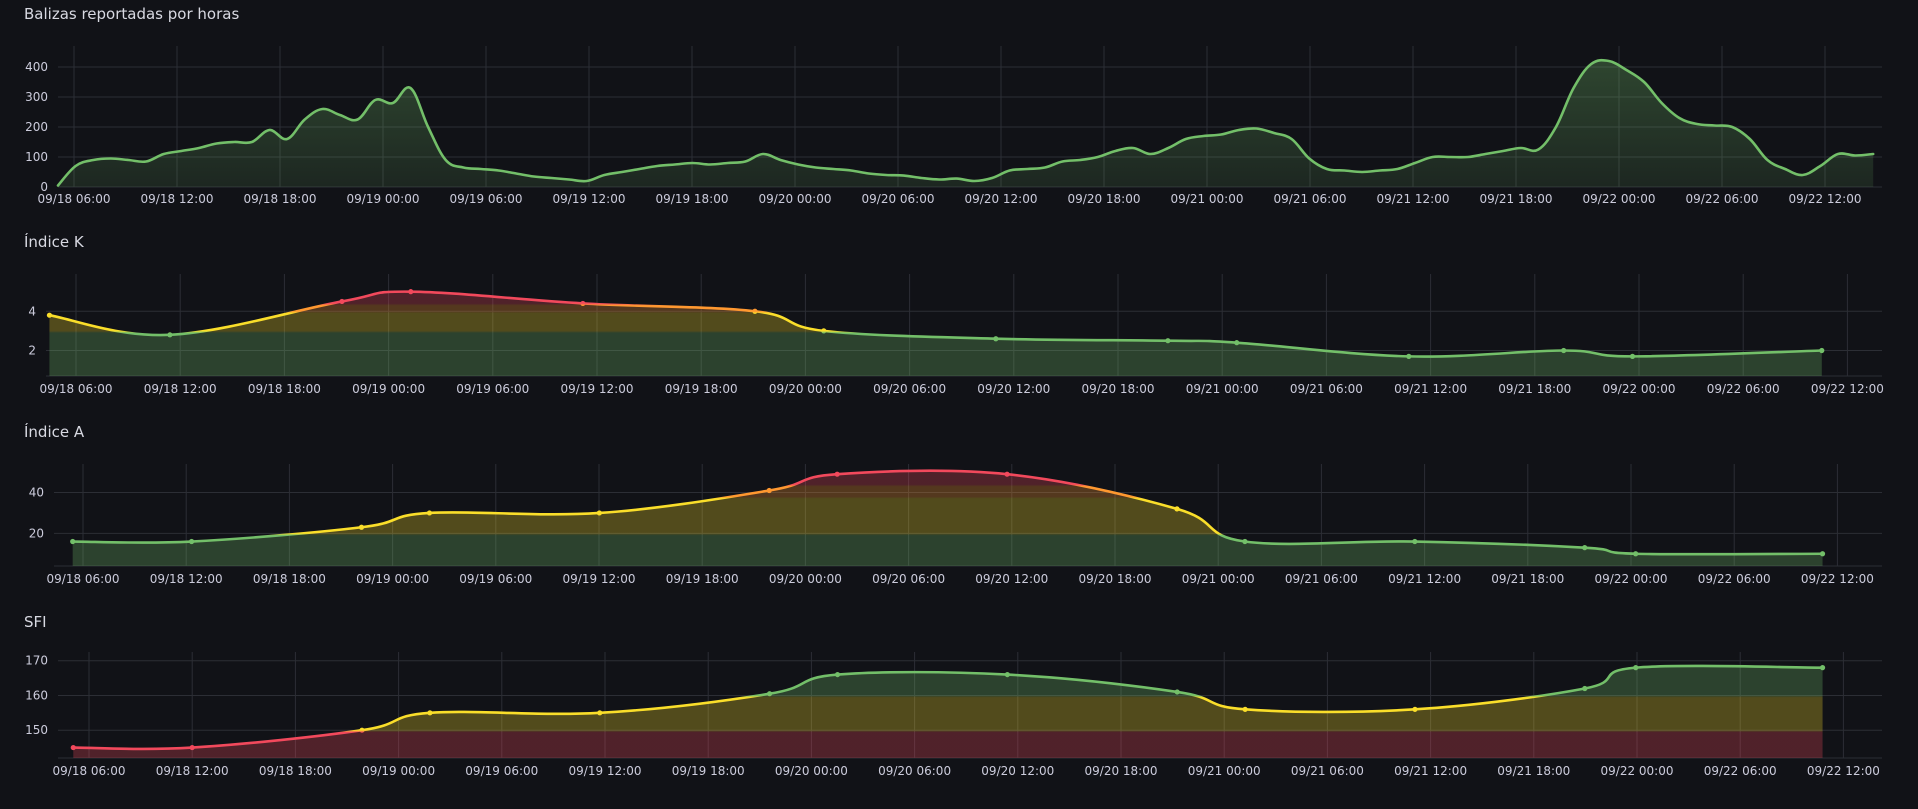  Describe the element at coordinates (36, 533) in the screenshot. I see `y-tick-label: 20` at that location.